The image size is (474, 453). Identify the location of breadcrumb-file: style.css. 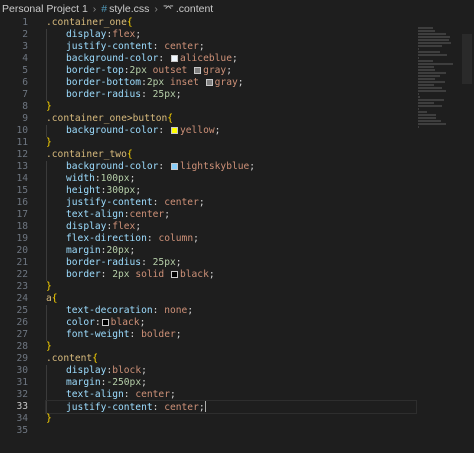
(129, 9).